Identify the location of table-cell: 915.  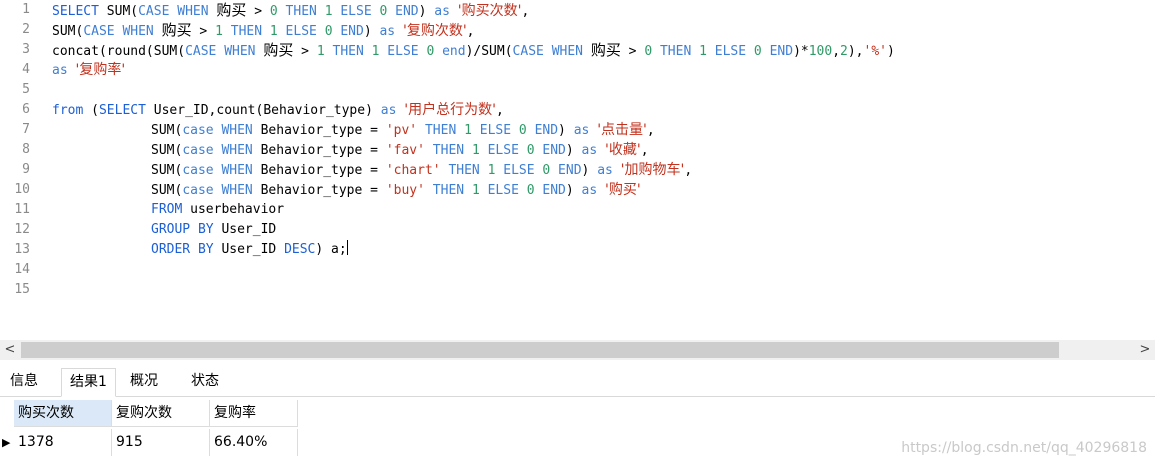
(161, 442).